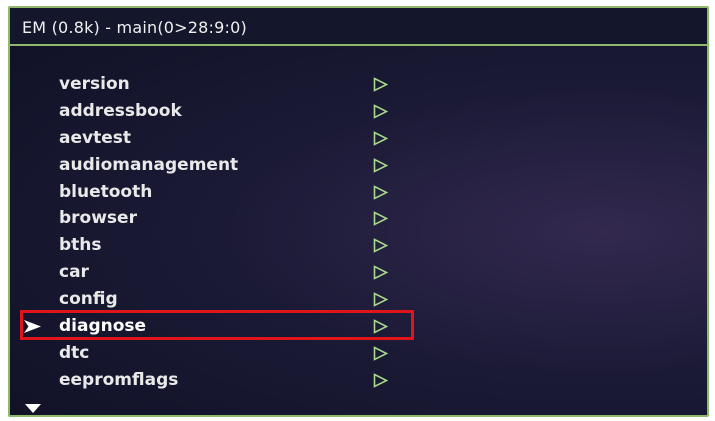 The width and height of the screenshot is (715, 421). I want to click on menu-item-config: config, so click(358, 299).